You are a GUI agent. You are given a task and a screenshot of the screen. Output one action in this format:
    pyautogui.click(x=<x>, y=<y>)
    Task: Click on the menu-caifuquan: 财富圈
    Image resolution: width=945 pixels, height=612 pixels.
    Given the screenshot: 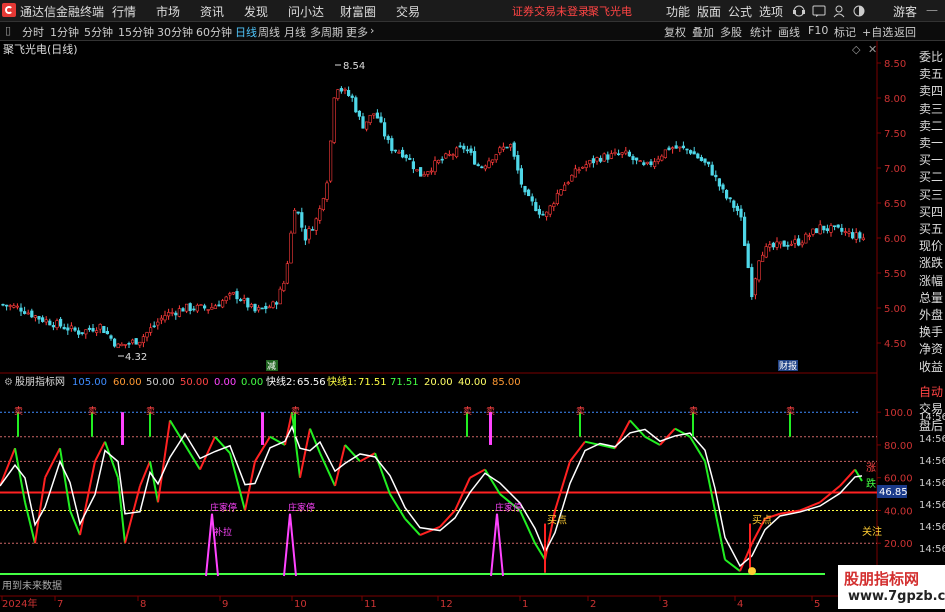 What is the action you would take?
    pyautogui.click(x=358, y=11)
    